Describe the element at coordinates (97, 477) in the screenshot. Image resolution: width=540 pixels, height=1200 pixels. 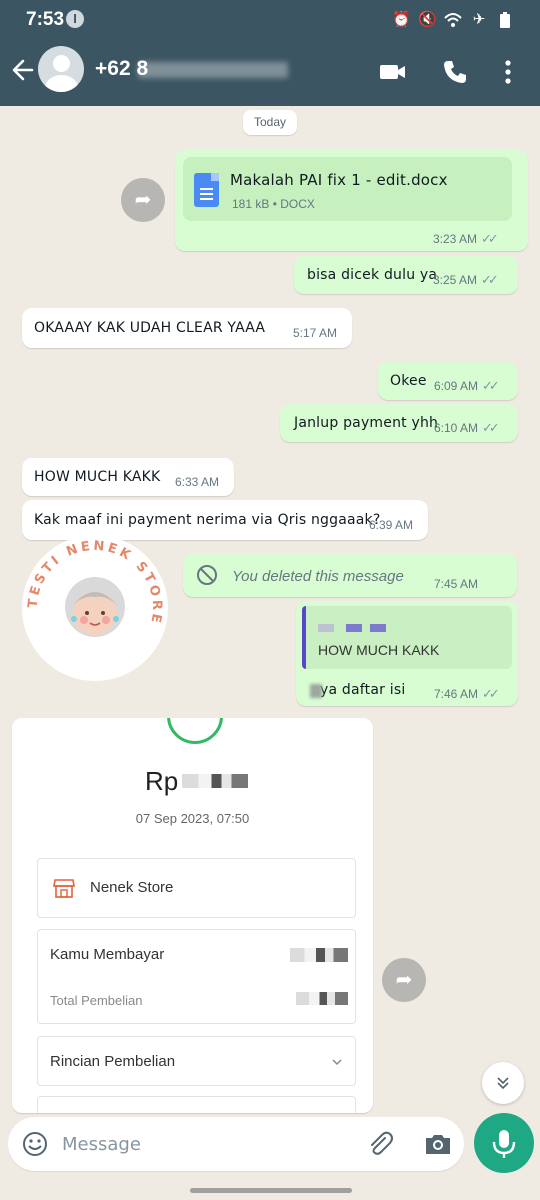
I see `message-text: HOW MUCH KAKK` at that location.